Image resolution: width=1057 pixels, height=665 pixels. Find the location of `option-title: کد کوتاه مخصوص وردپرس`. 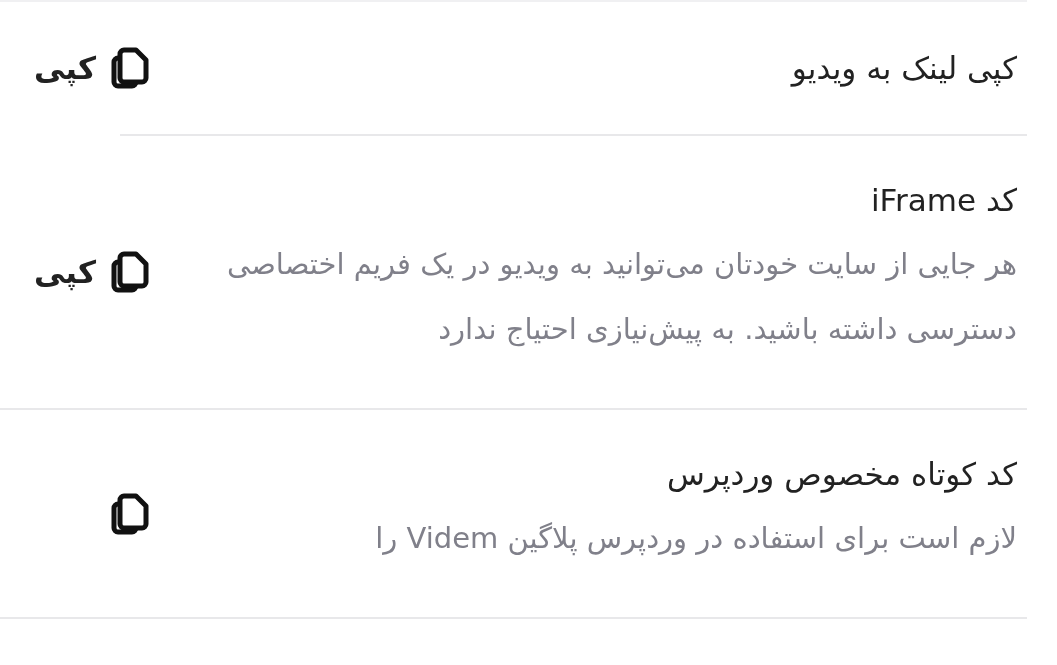

option-title: کد کوتاه مخصوص وردپرس is located at coordinates (841, 474).